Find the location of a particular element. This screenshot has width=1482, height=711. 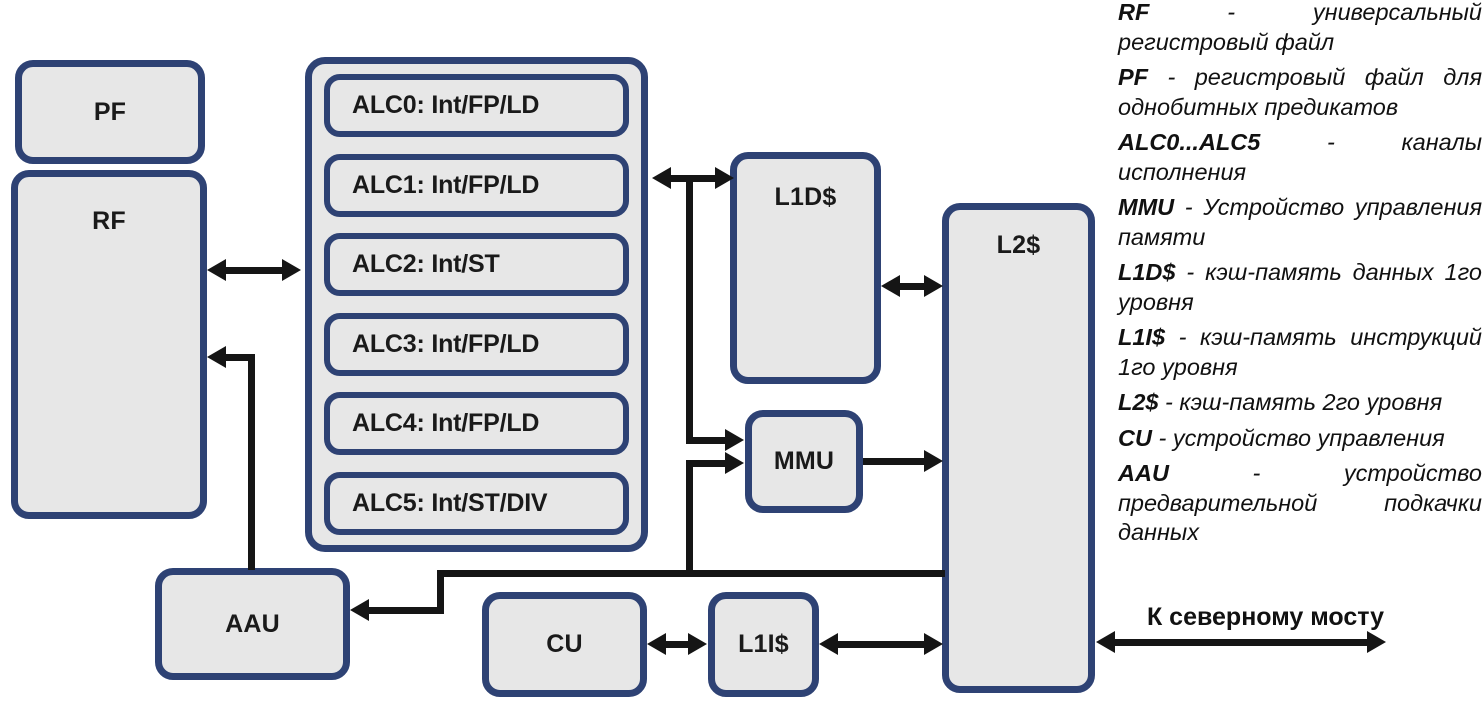

legend-term-l1d: L1D$ is located at coordinates (1147, 272).